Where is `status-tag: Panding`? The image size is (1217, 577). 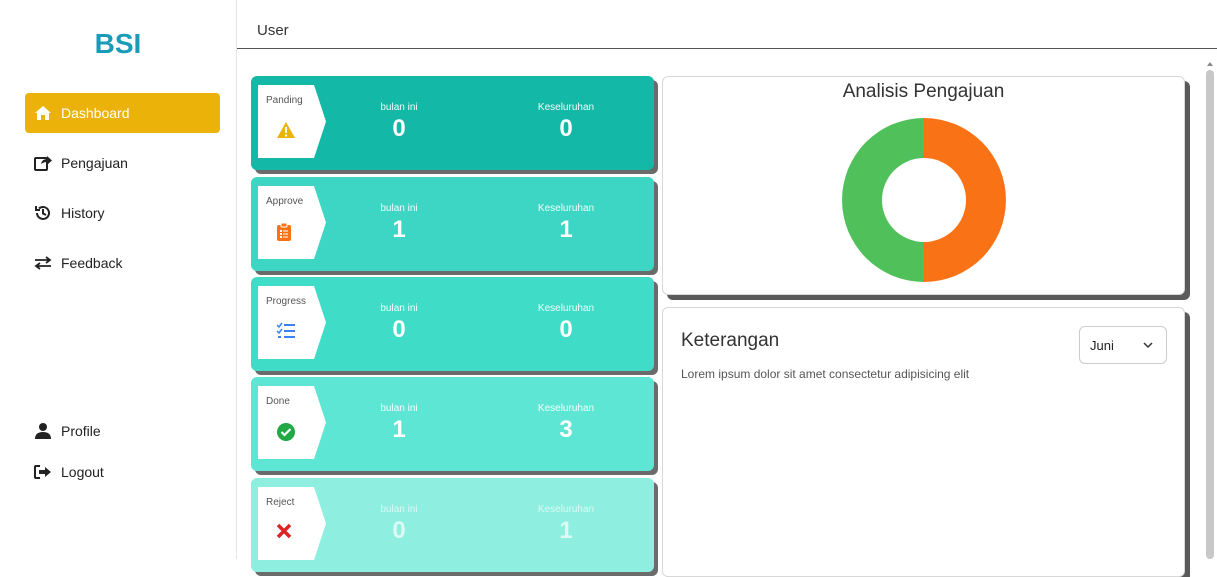 status-tag: Panding is located at coordinates (292, 121).